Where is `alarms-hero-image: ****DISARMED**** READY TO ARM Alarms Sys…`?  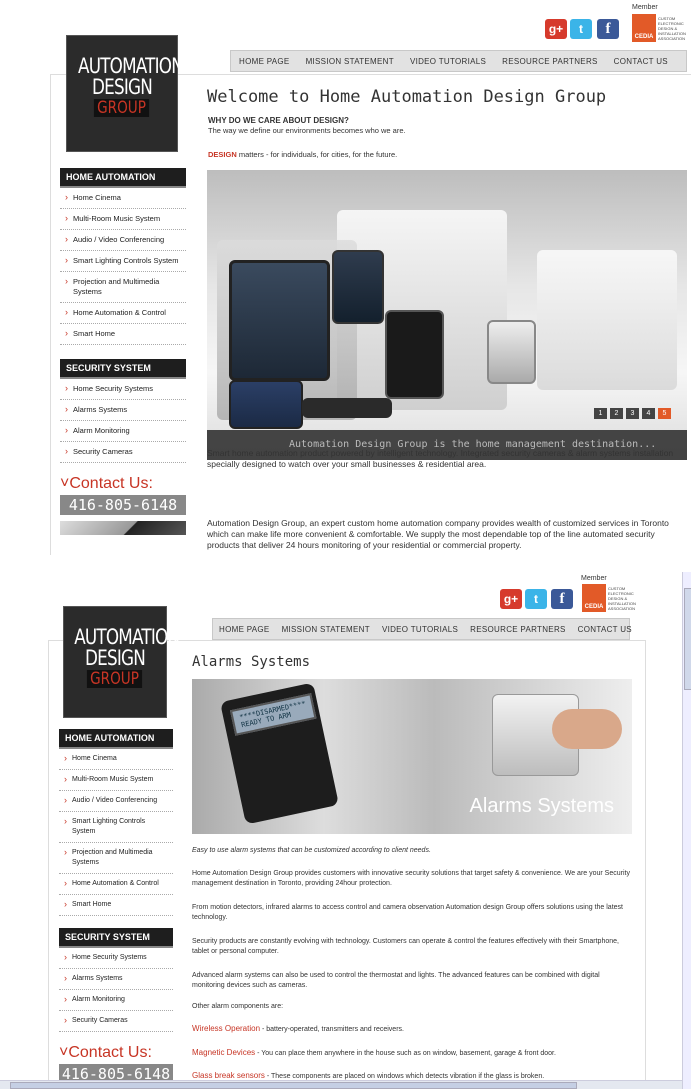 alarms-hero-image: ****DISARMED**** READY TO ARM Alarms Sys… is located at coordinates (412, 756).